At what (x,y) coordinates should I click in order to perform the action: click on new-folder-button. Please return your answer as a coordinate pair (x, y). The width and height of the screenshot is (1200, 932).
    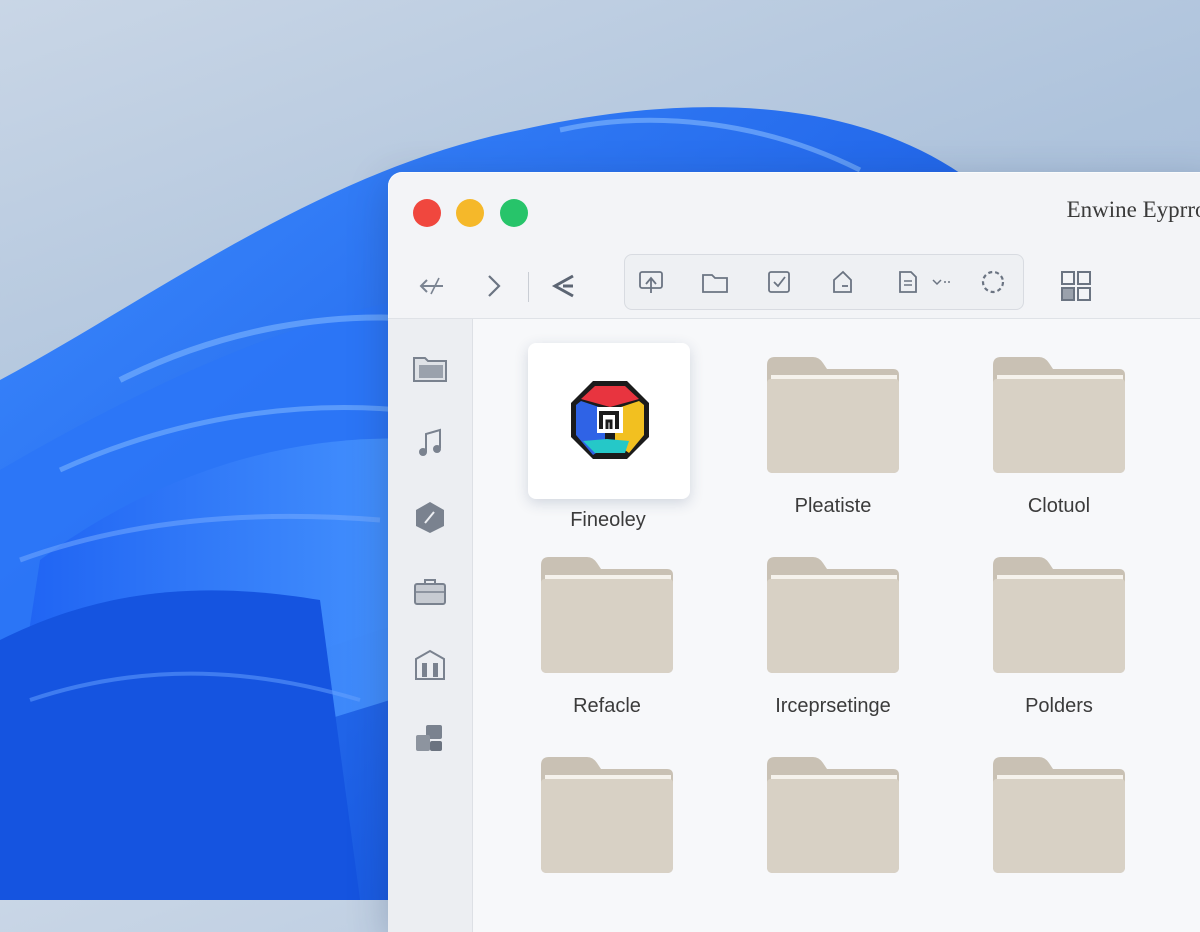
    Looking at the image, I should click on (651, 282).